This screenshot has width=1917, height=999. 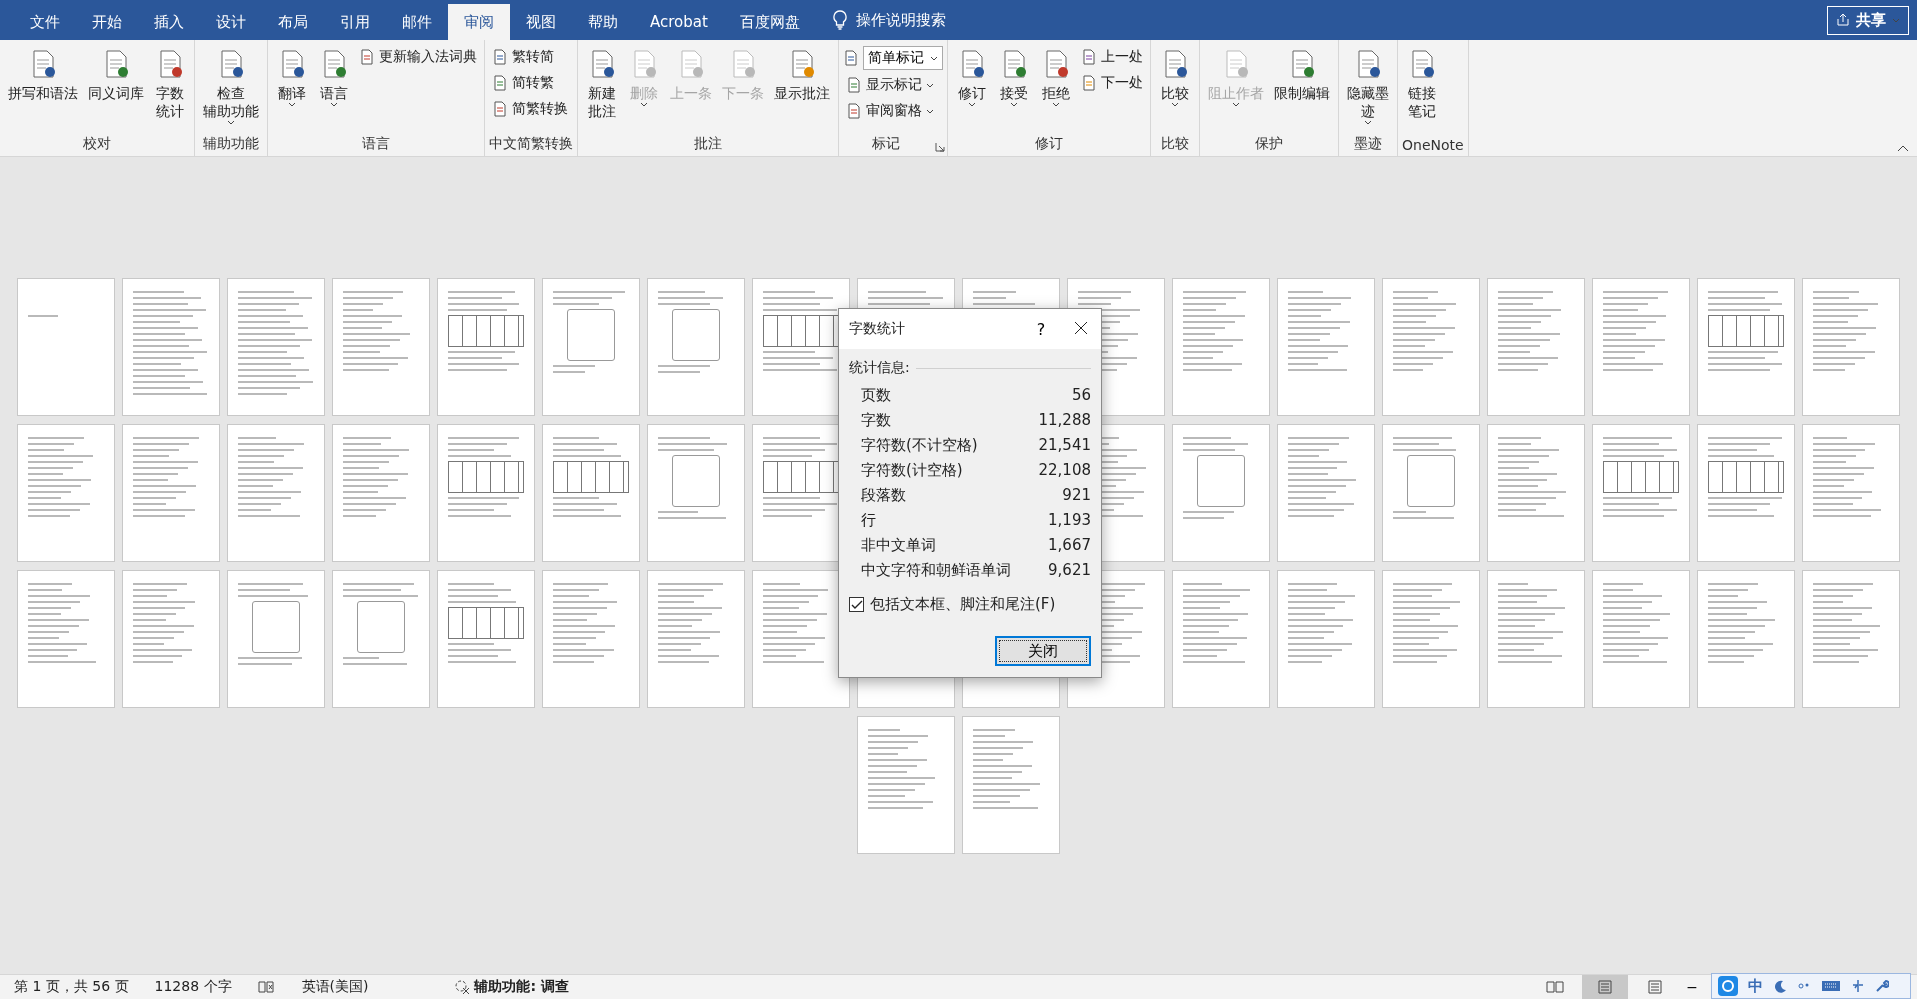 I want to click on markup-dropdown: 简单标记, so click(x=903, y=58).